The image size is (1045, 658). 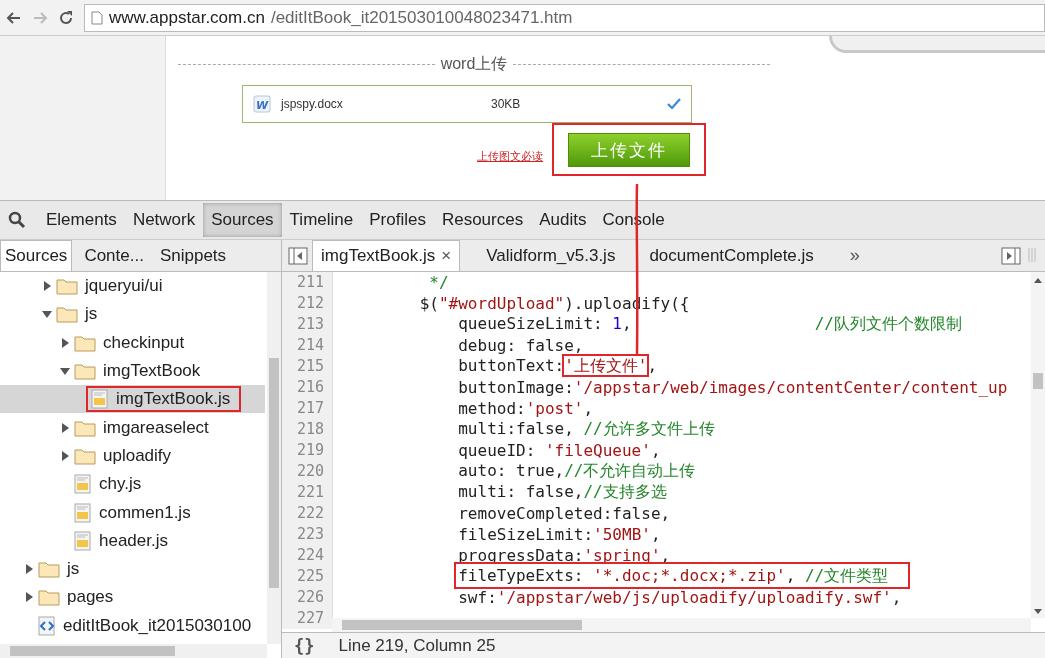 I want to click on devtools-tab: Elements, so click(x=81, y=220).